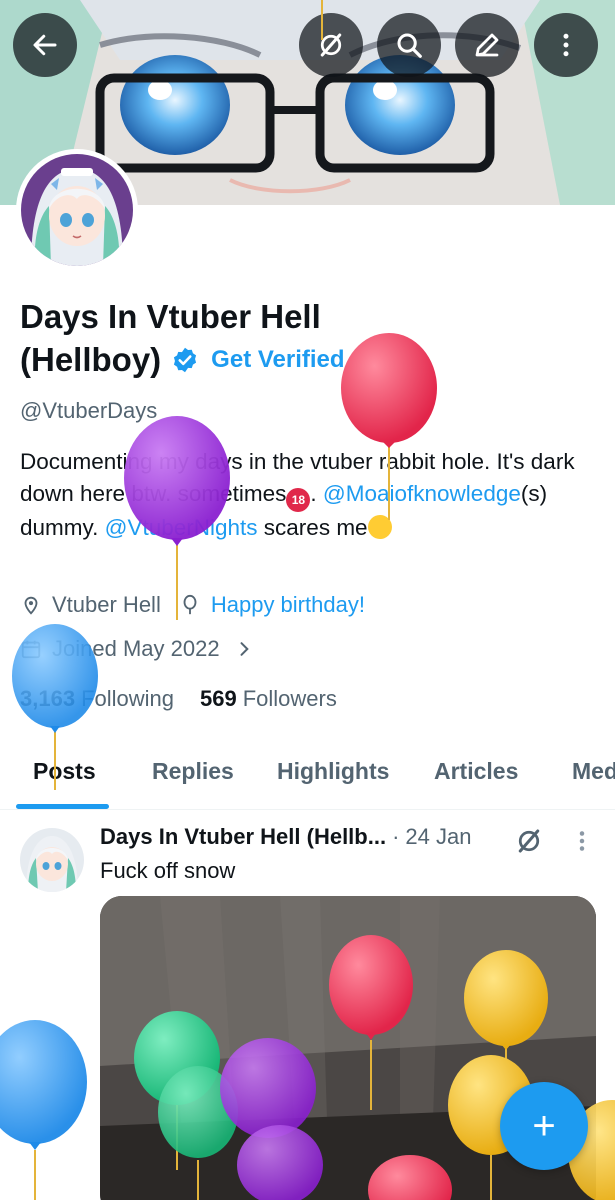  I want to click on arrow-left-icon, so click(45, 45).